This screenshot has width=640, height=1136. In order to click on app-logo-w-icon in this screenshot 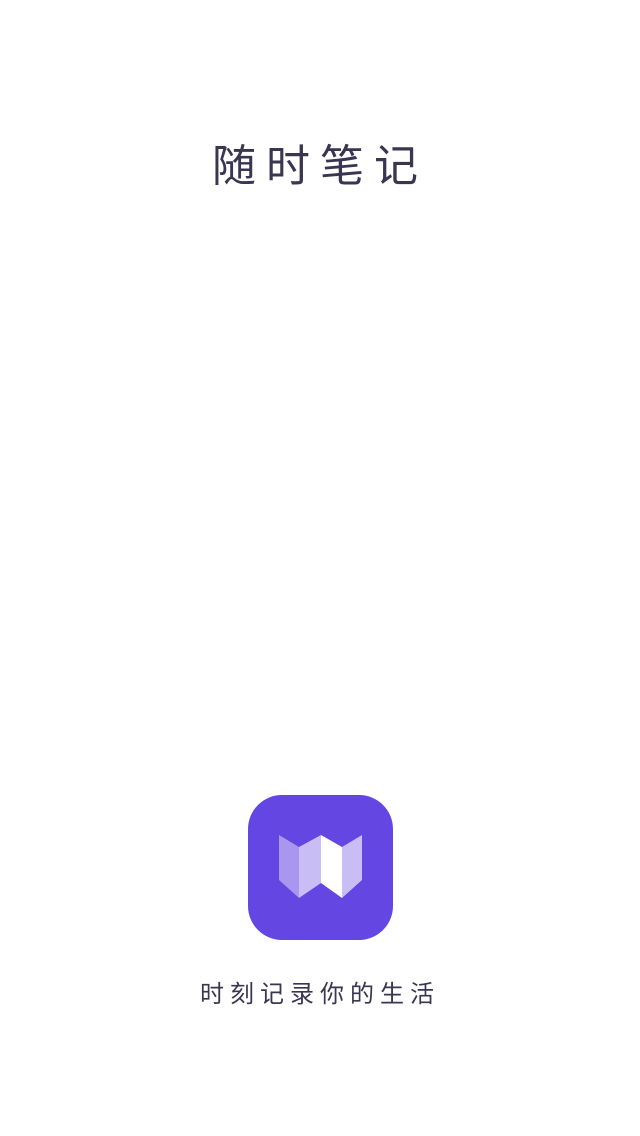, I will do `click(320, 867)`.